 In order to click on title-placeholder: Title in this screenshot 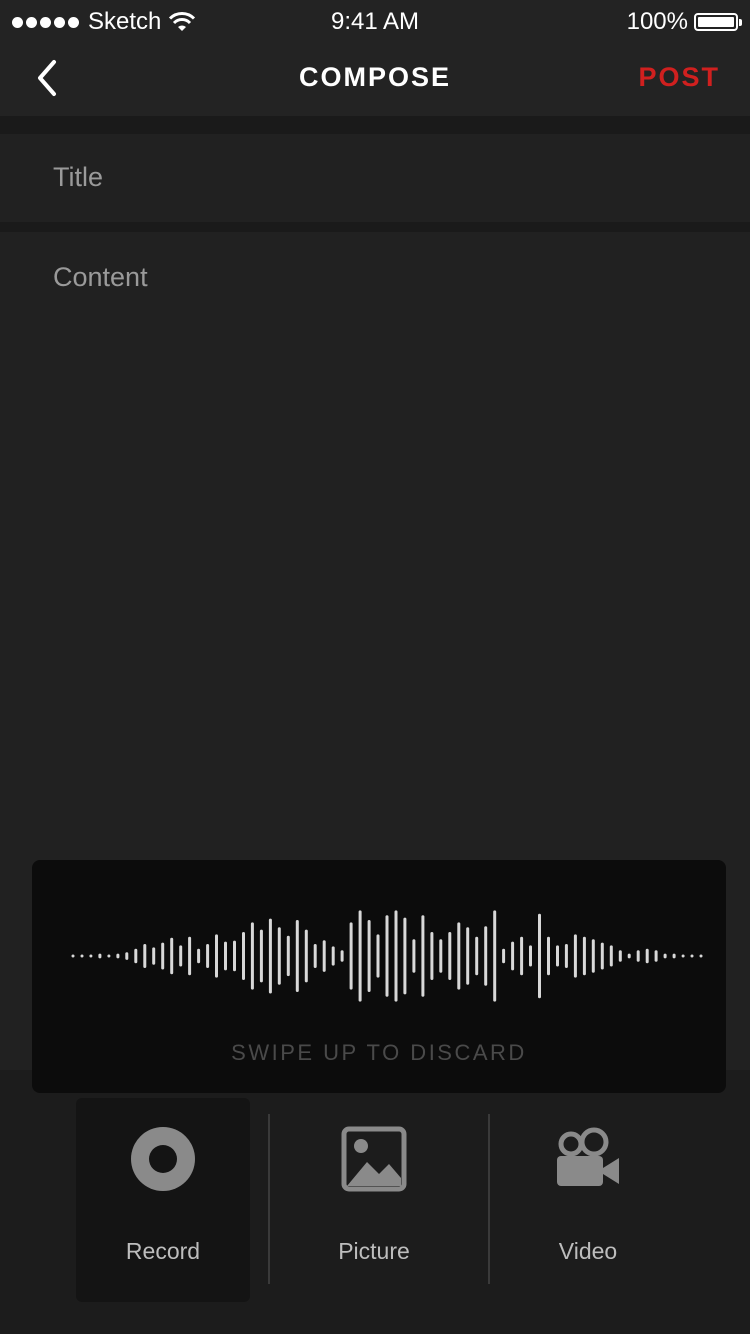, I will do `click(78, 177)`.